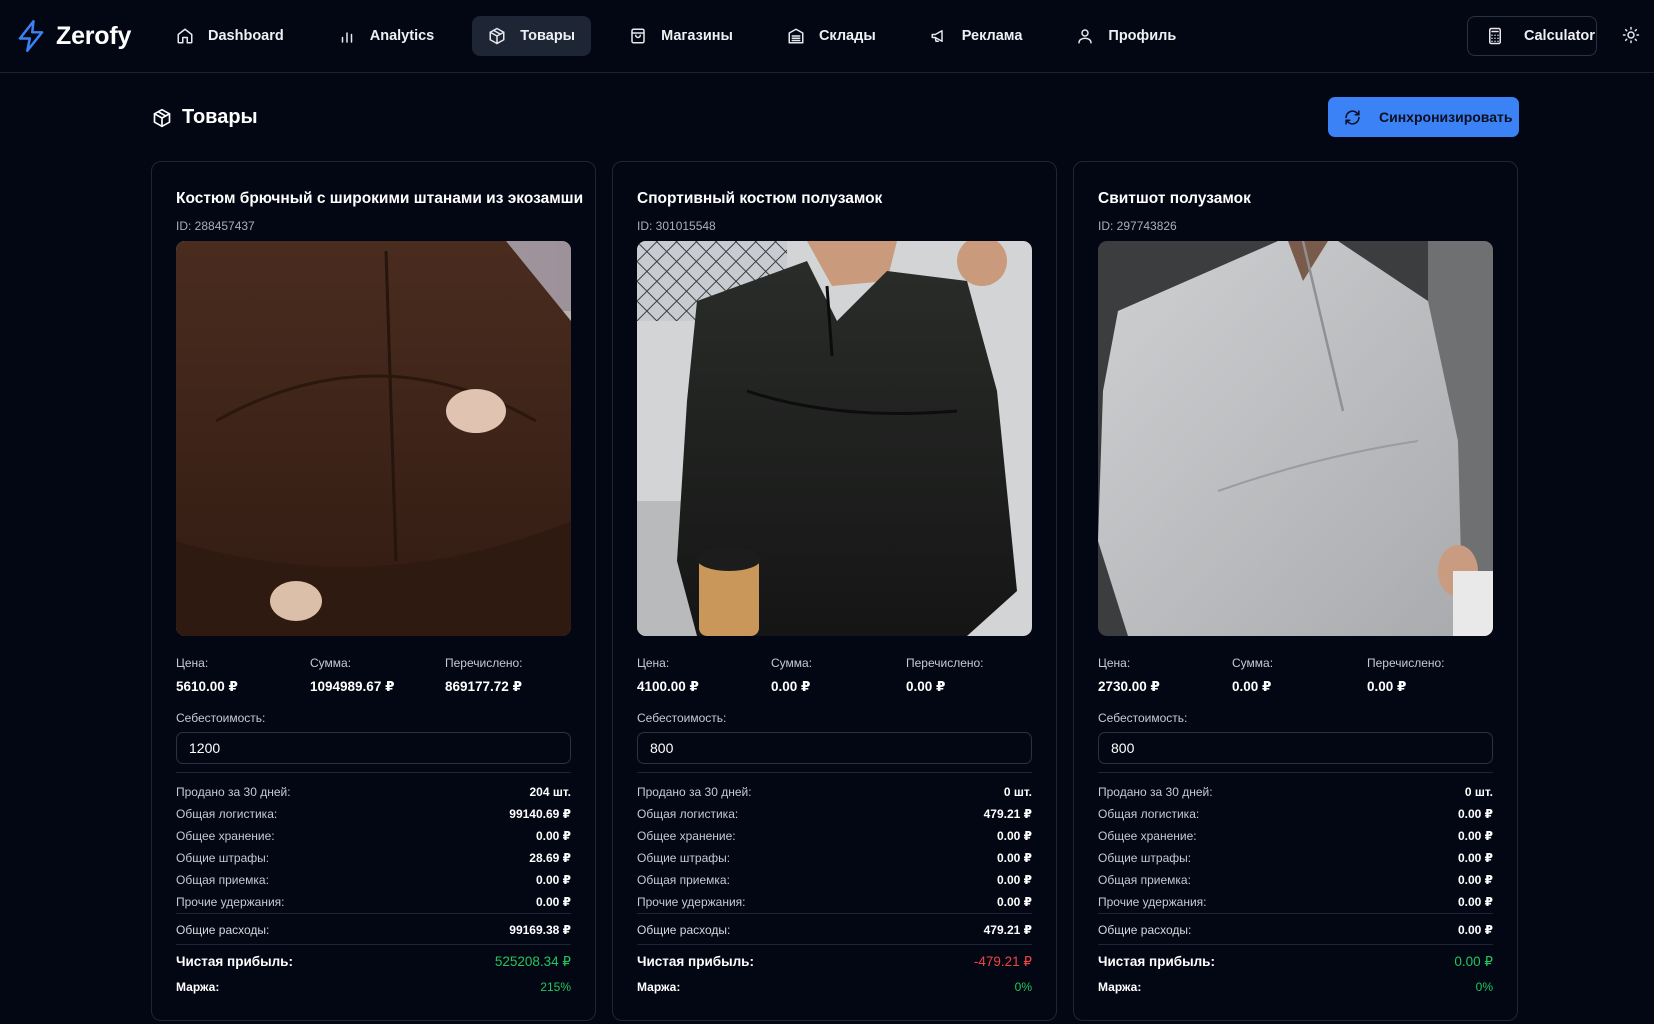 Image resolution: width=1654 pixels, height=1024 pixels. Describe the element at coordinates (215, 226) in the screenshot. I see `product-id: ID: 288457437` at that location.